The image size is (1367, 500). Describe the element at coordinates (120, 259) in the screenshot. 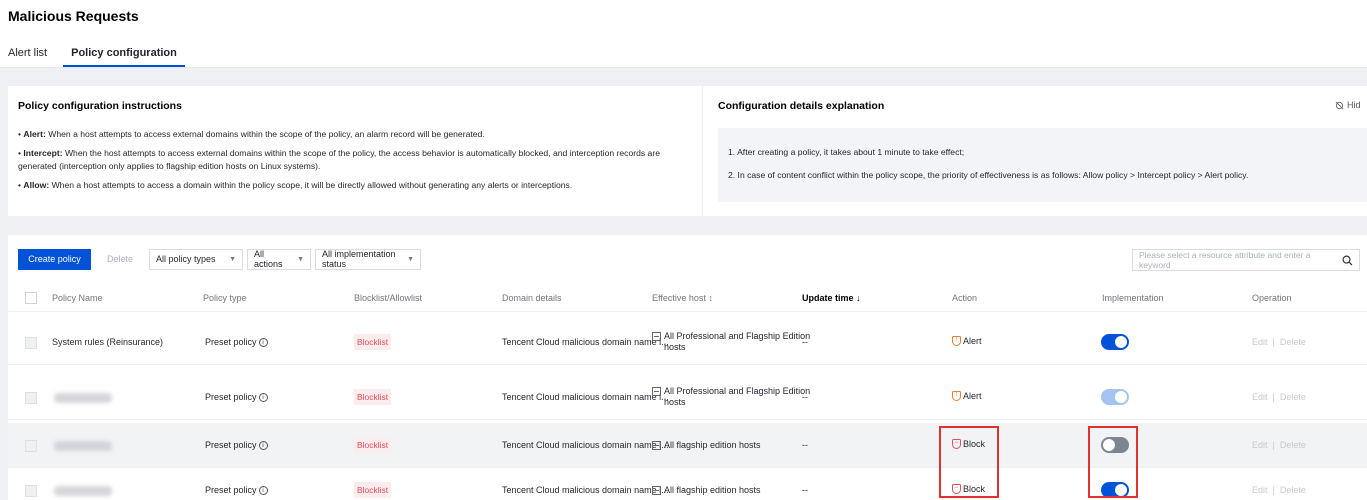

I see `delete-button: Delete` at that location.